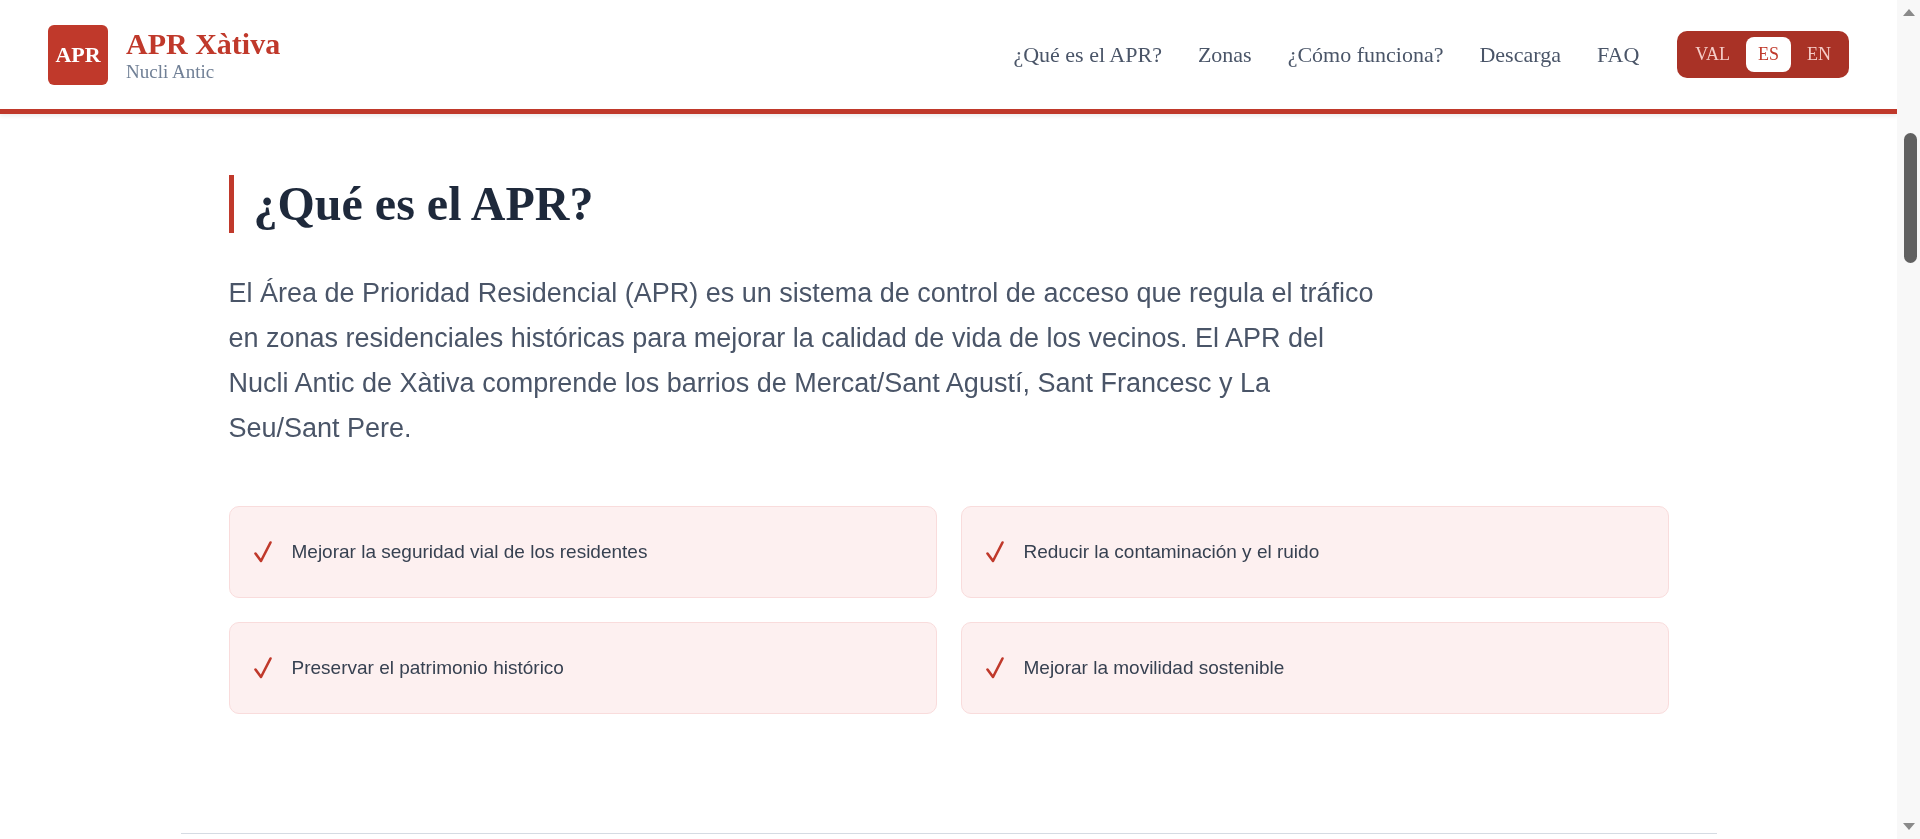 The height and width of the screenshot is (839, 1920). What do you see at coordinates (1908, 12) in the screenshot?
I see `up-arrow-icon` at bounding box center [1908, 12].